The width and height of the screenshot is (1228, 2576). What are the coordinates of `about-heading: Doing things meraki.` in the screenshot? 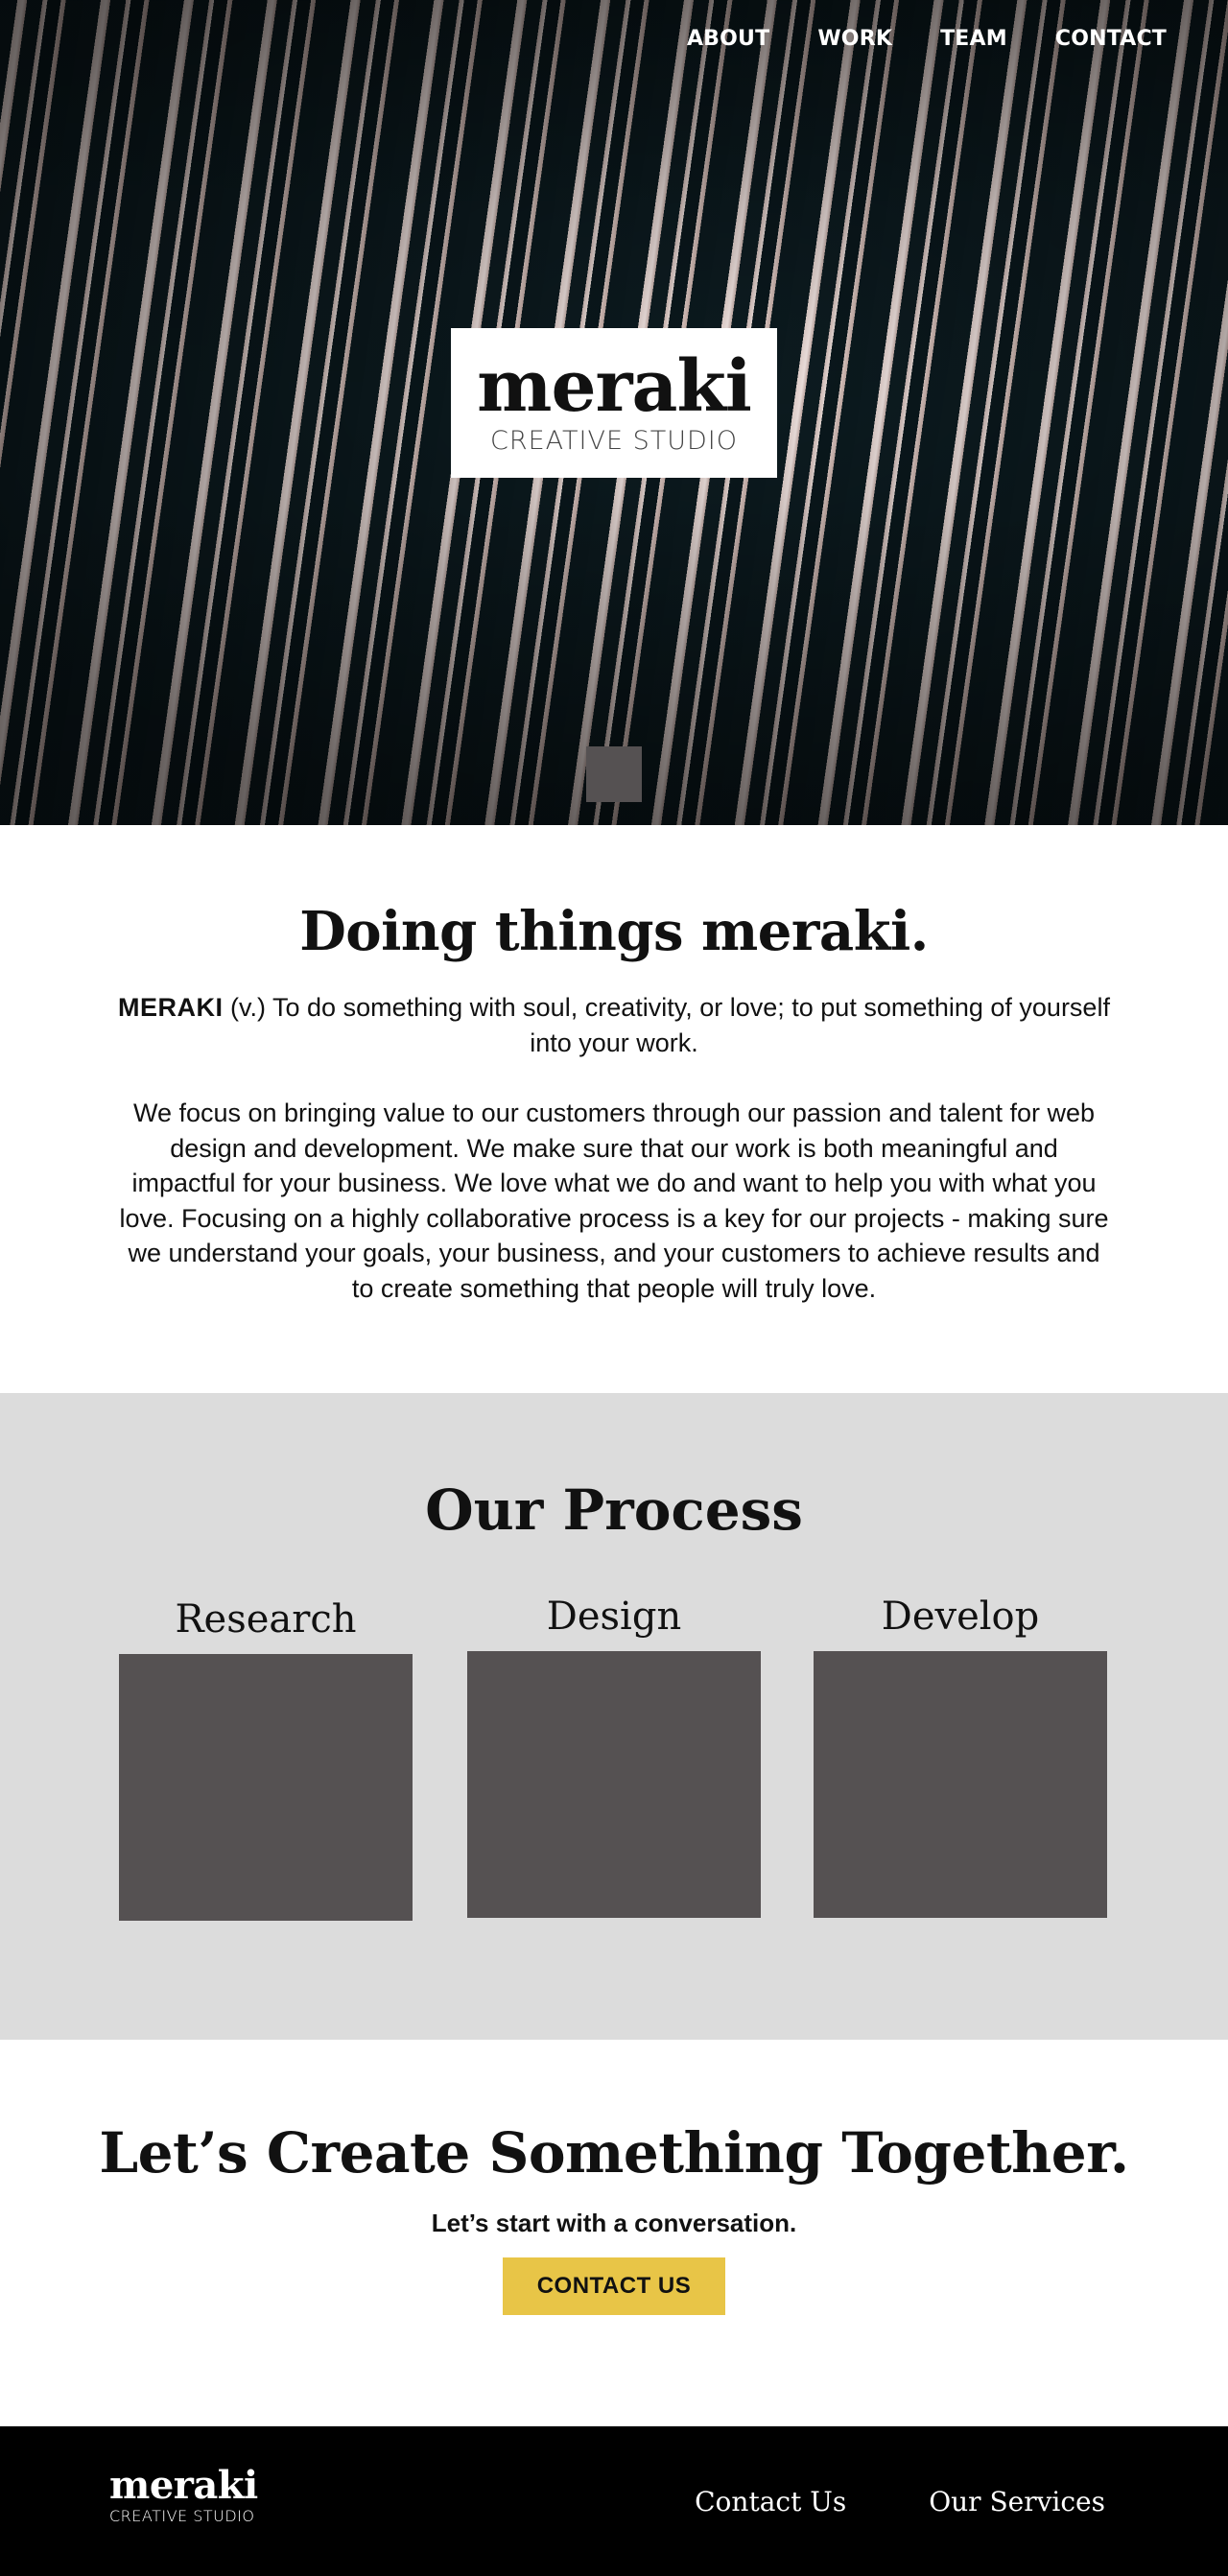 It's located at (614, 932).